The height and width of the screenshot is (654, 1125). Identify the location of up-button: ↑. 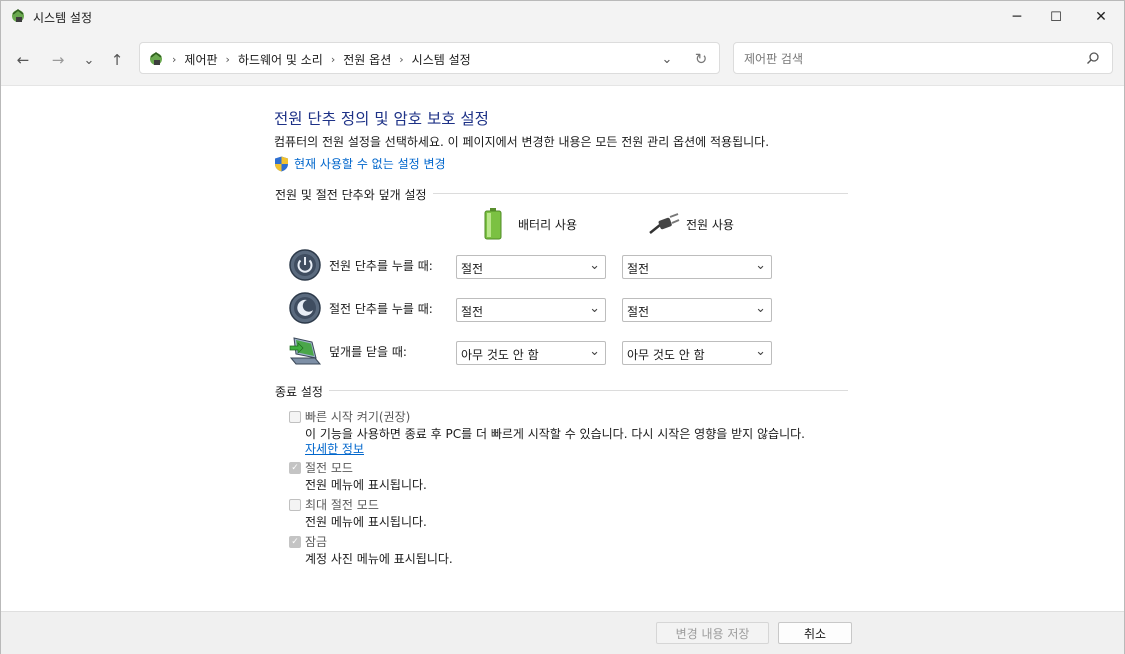
(117, 60).